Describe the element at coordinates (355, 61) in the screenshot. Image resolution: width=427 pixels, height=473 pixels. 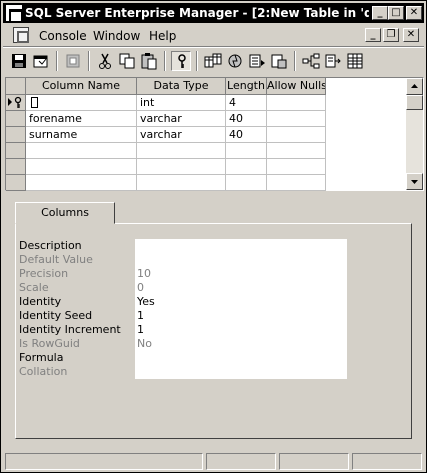
I see `show-grid-icon` at that location.